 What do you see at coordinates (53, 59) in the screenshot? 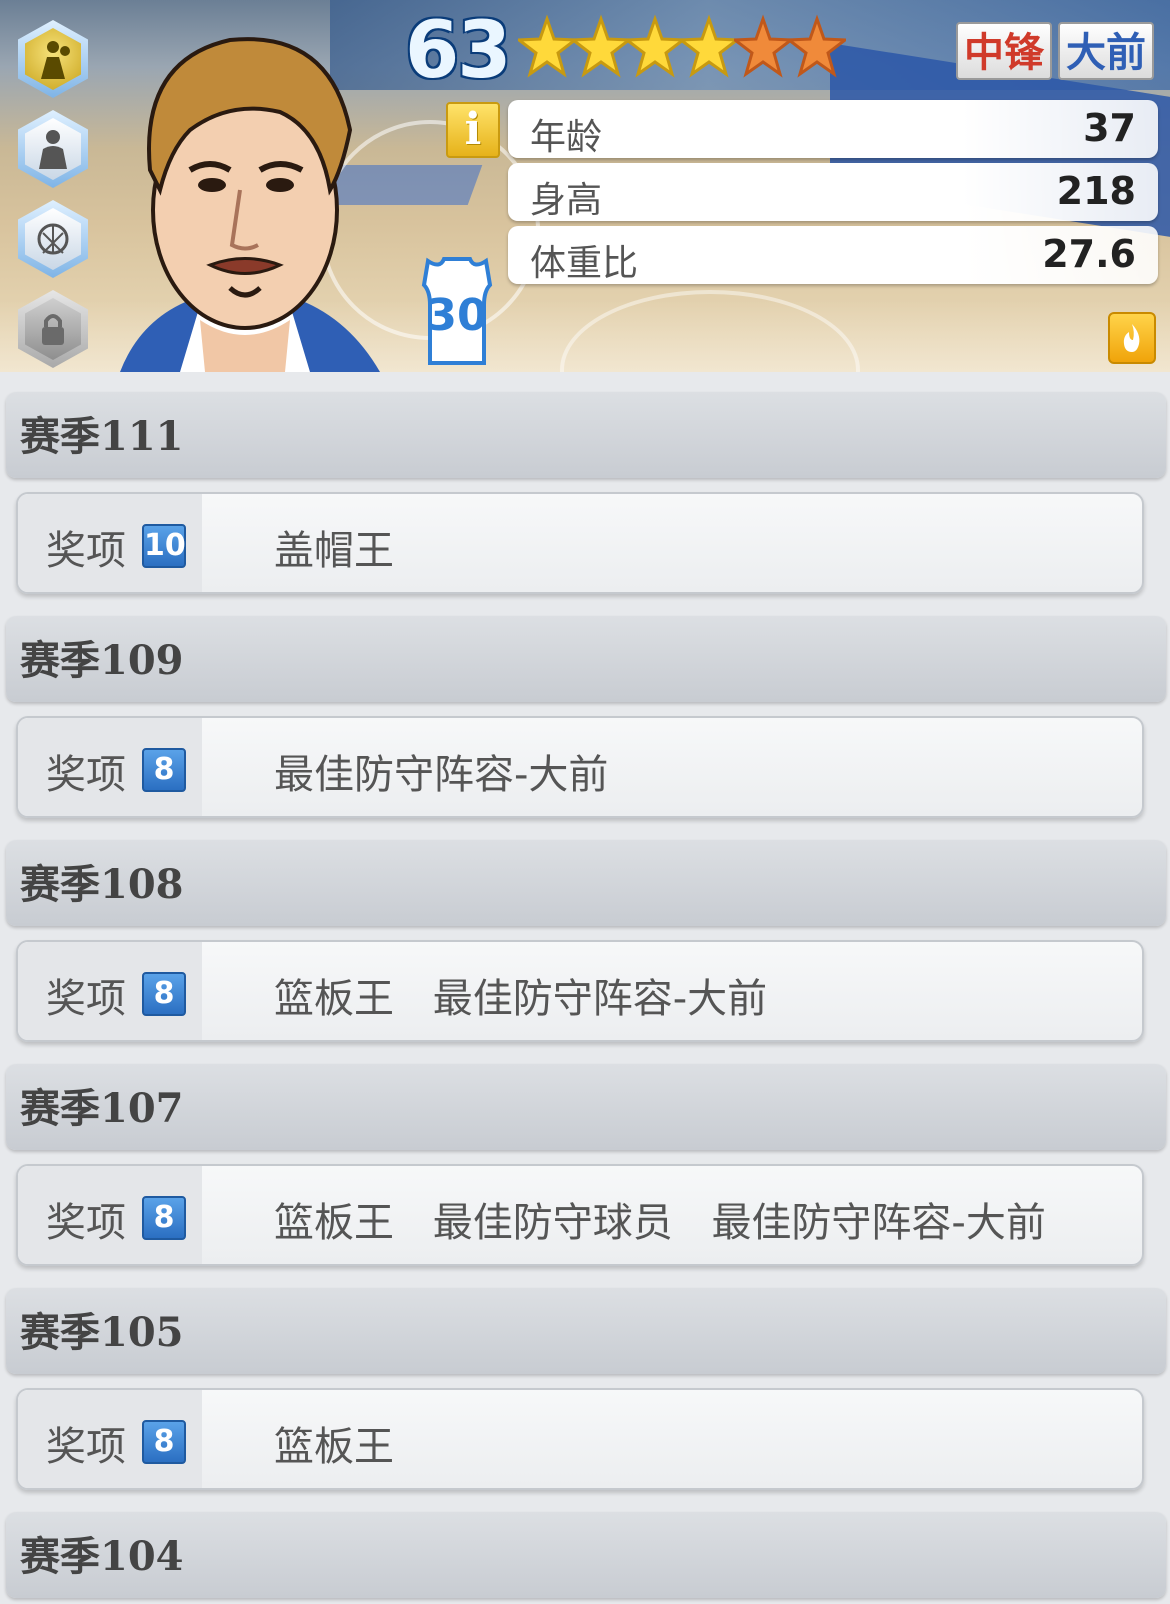
I see `player-icon` at bounding box center [53, 59].